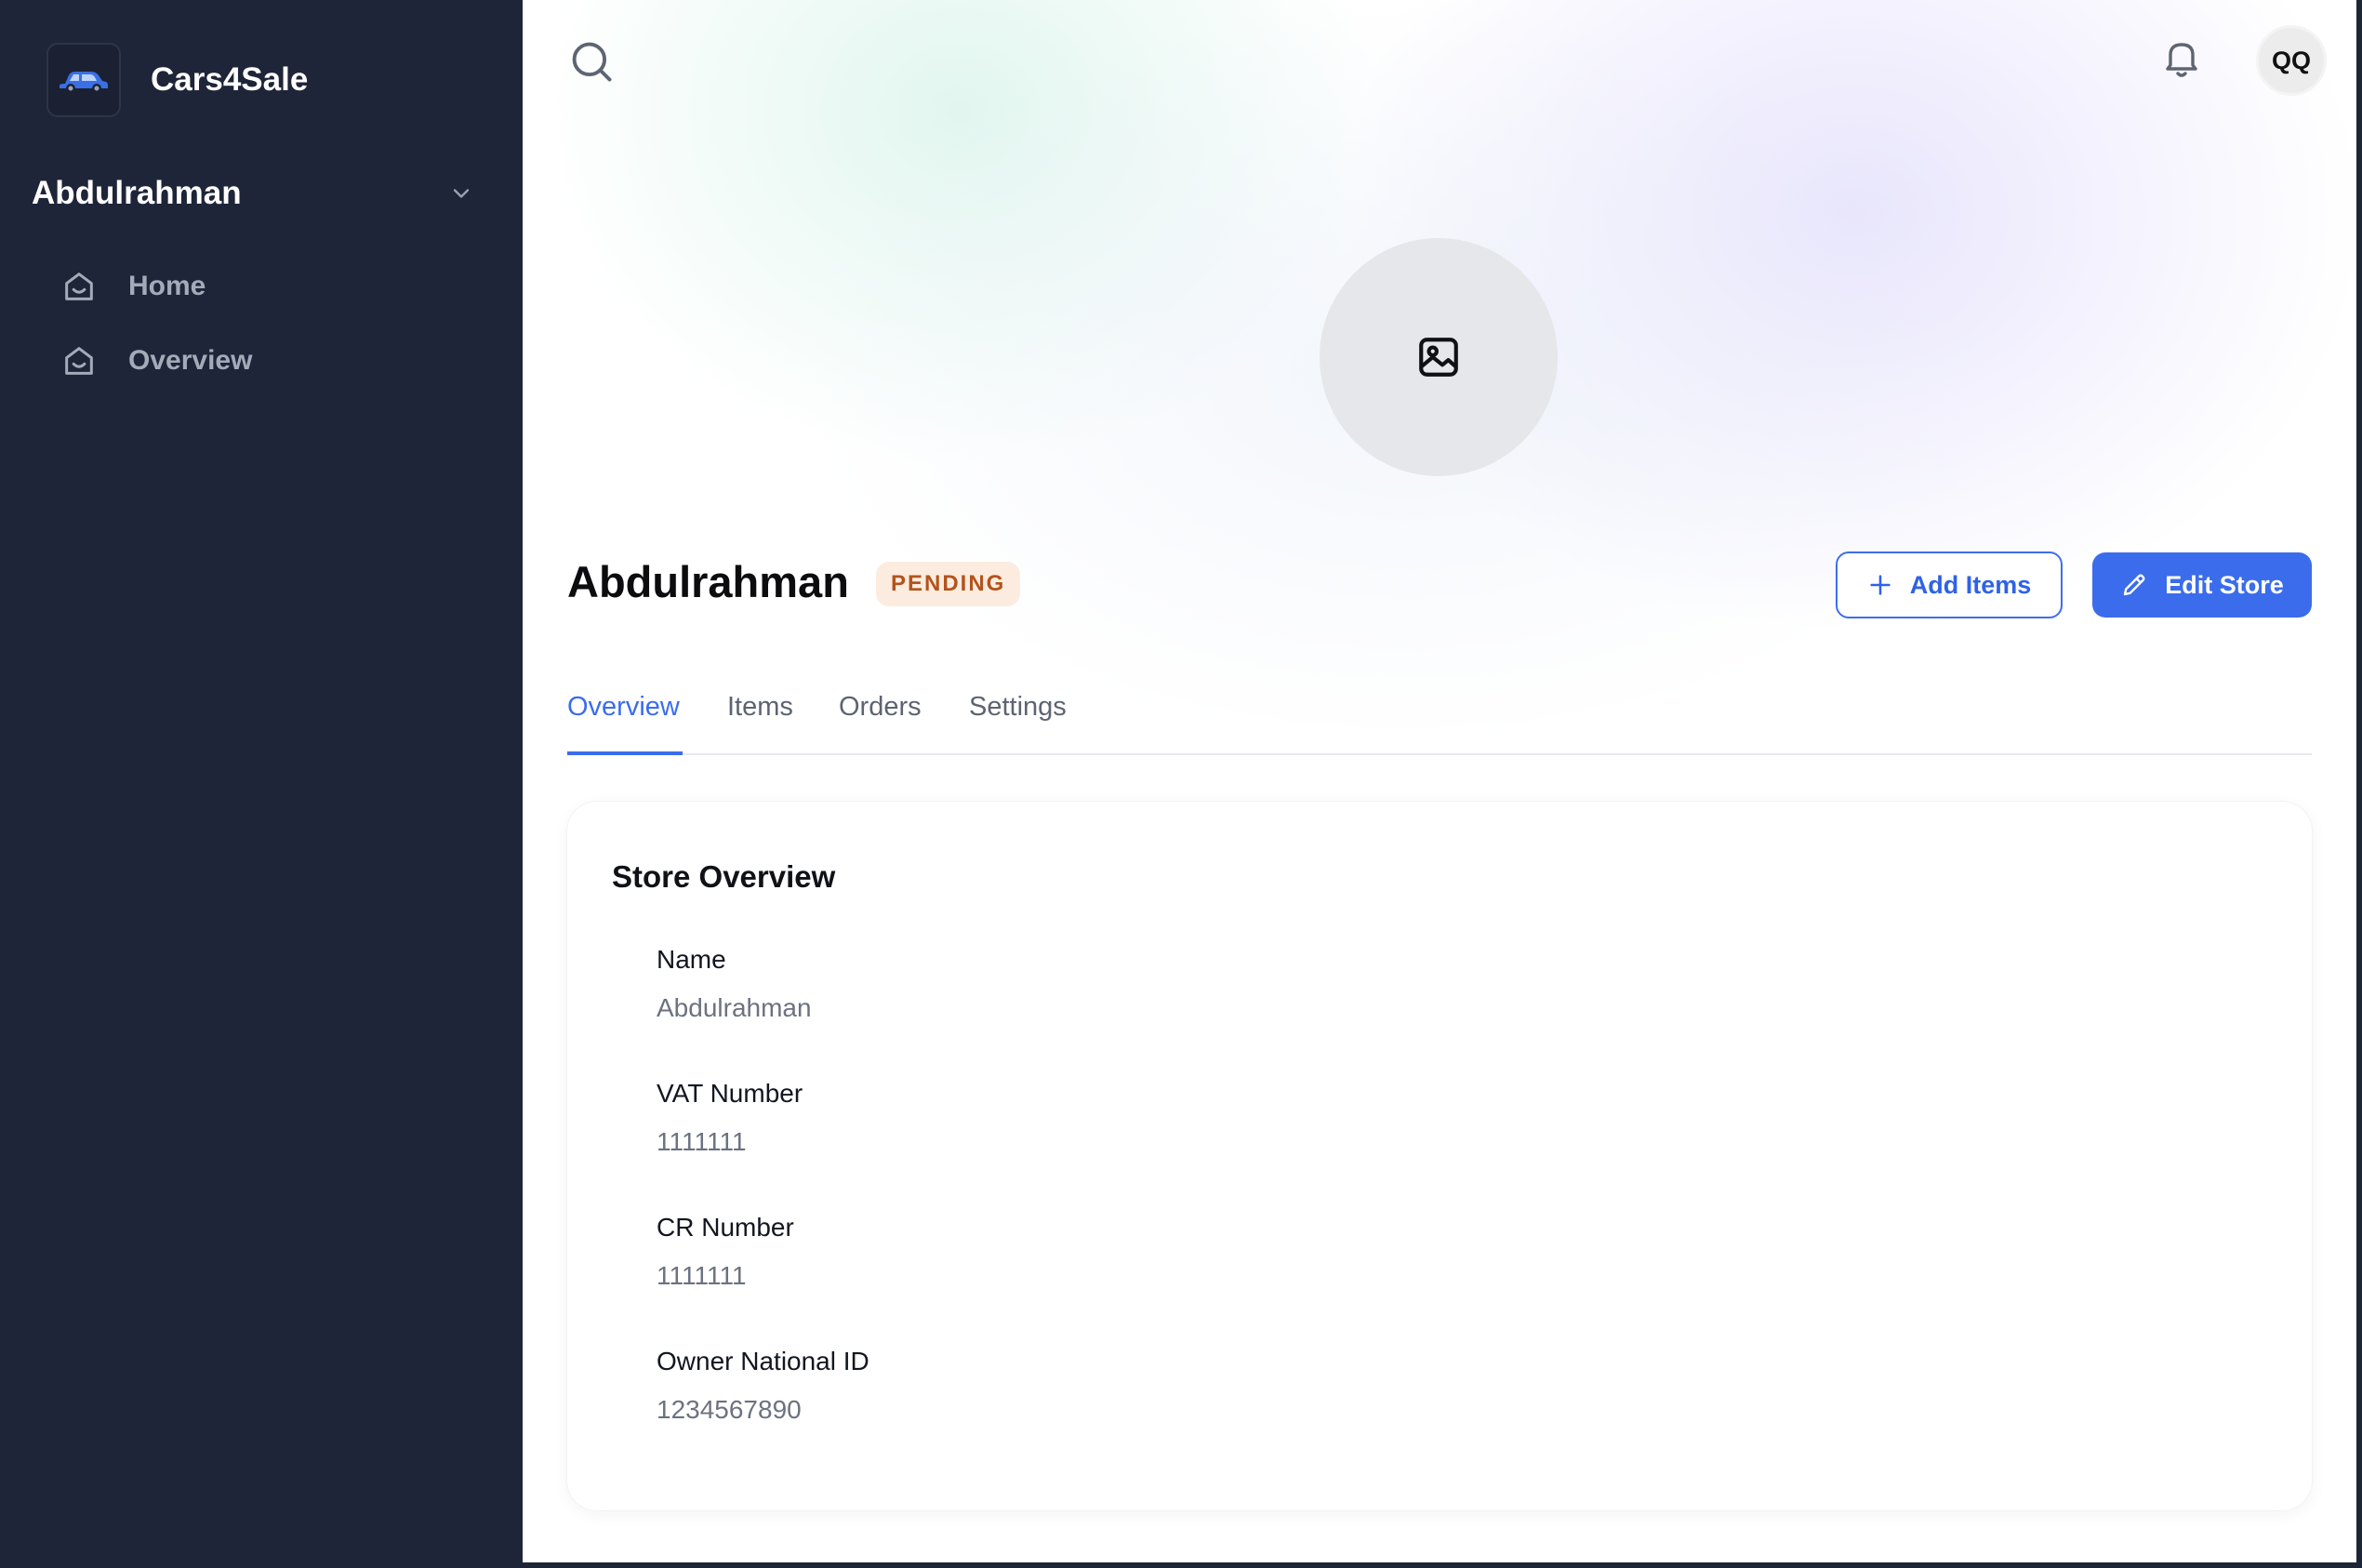 The width and height of the screenshot is (2362, 1568). I want to click on search-button, so click(591, 61).